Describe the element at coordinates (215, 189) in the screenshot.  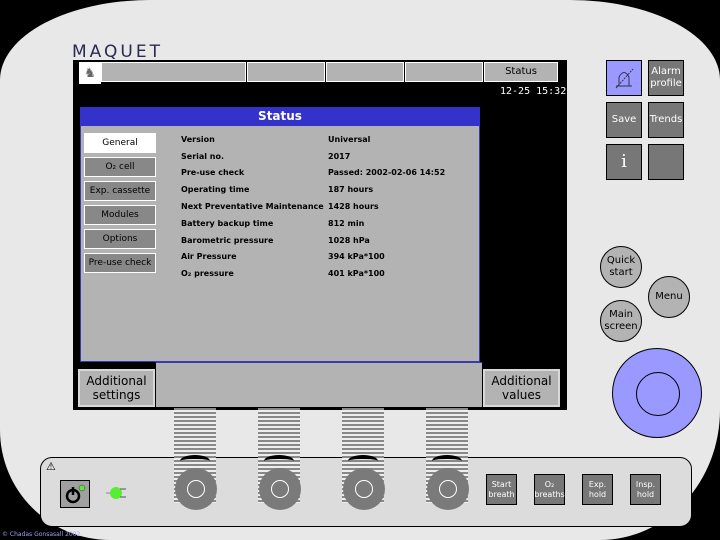
I see `row-label-operating-time: Operating time` at that location.